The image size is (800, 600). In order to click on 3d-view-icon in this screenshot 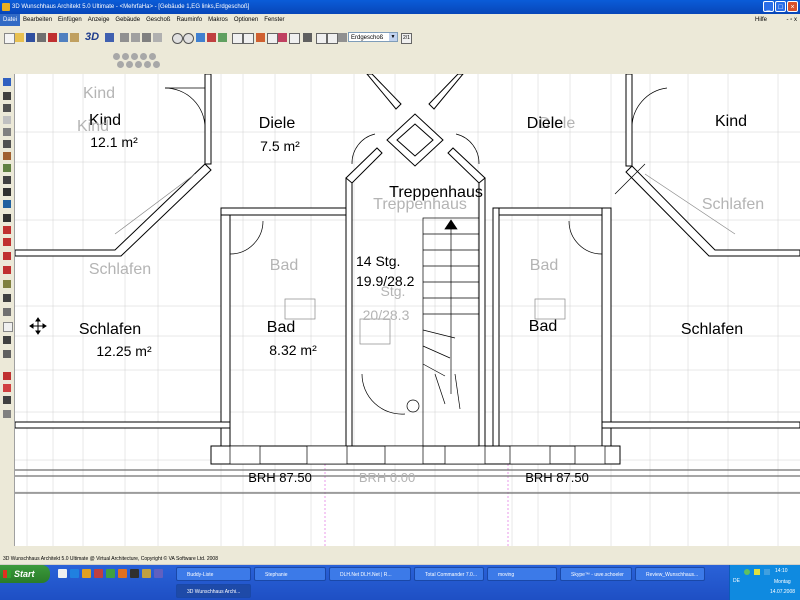, I will do `click(109, 37)`.